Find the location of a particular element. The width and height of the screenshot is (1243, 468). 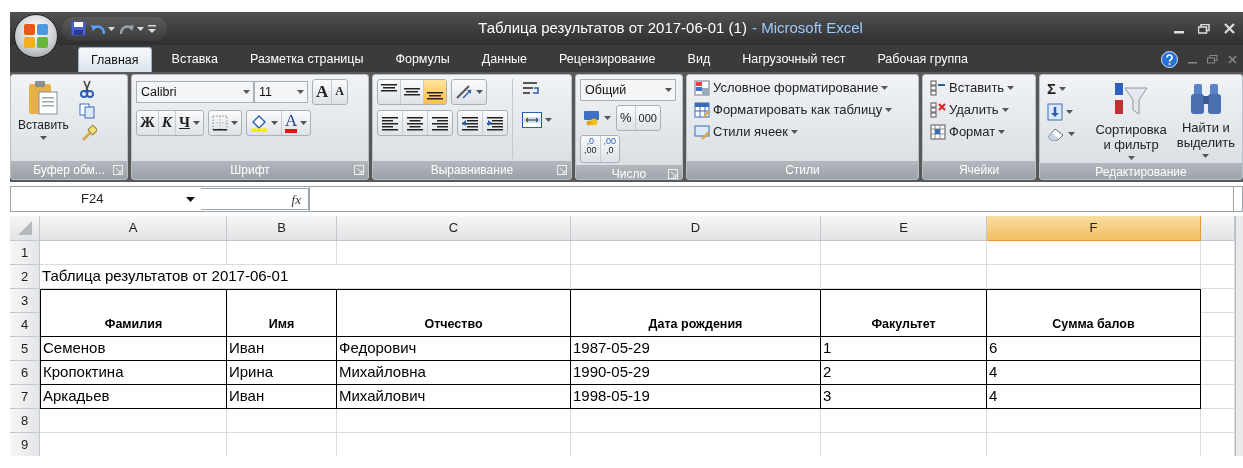

row-header: 1 is located at coordinates (25, 253).